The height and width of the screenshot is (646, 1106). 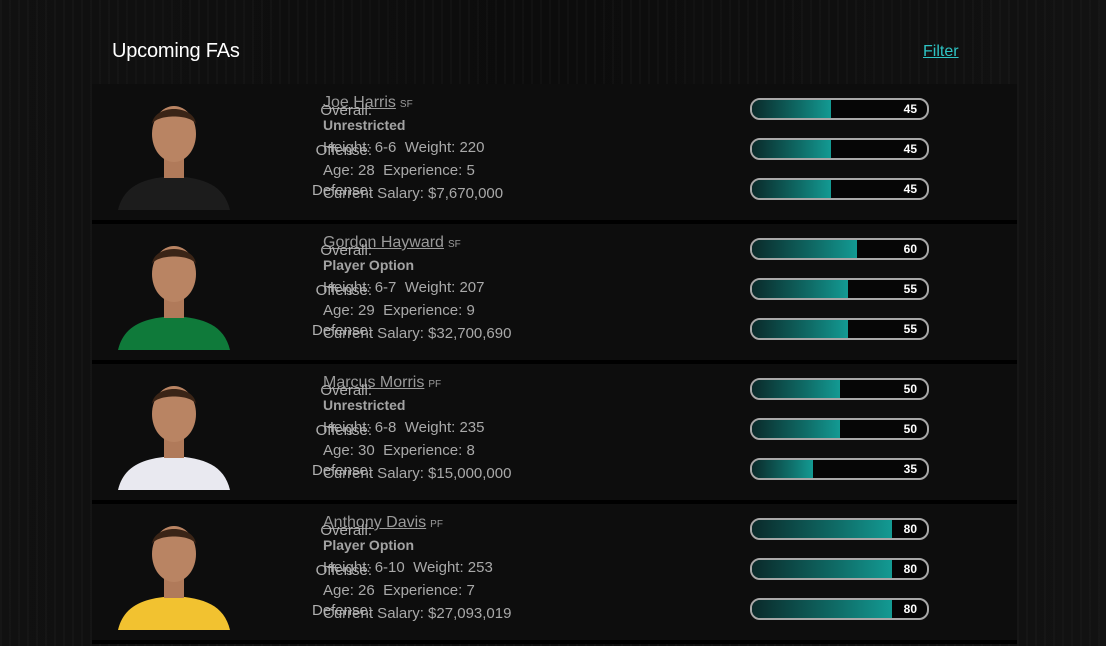 I want to click on age-experience-line: Age: 28 Experience: 5, so click(x=413, y=170).